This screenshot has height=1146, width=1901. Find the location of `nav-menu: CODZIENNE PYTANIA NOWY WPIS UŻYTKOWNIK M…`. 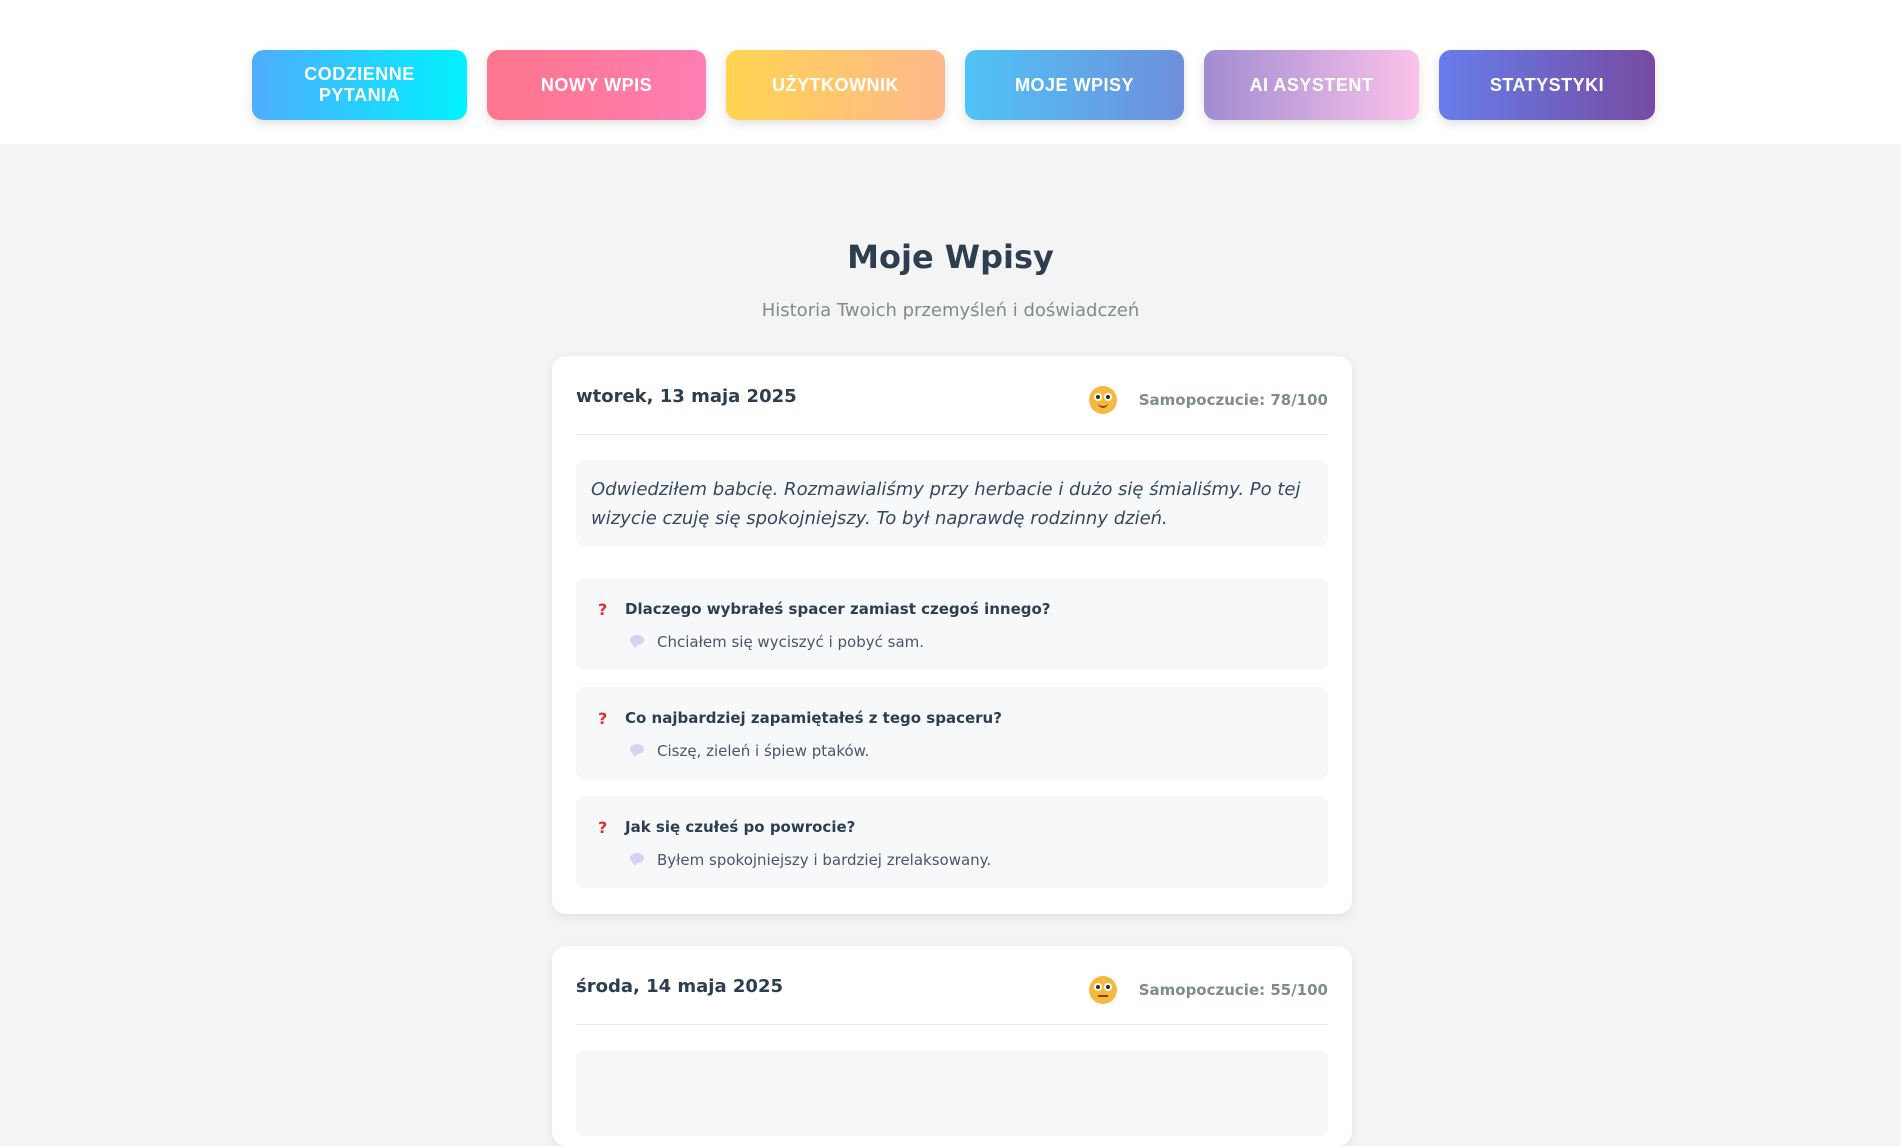

nav-menu: CODZIENNE PYTANIA NOWY WPIS UŻYTKOWNIK M… is located at coordinates (953, 85).